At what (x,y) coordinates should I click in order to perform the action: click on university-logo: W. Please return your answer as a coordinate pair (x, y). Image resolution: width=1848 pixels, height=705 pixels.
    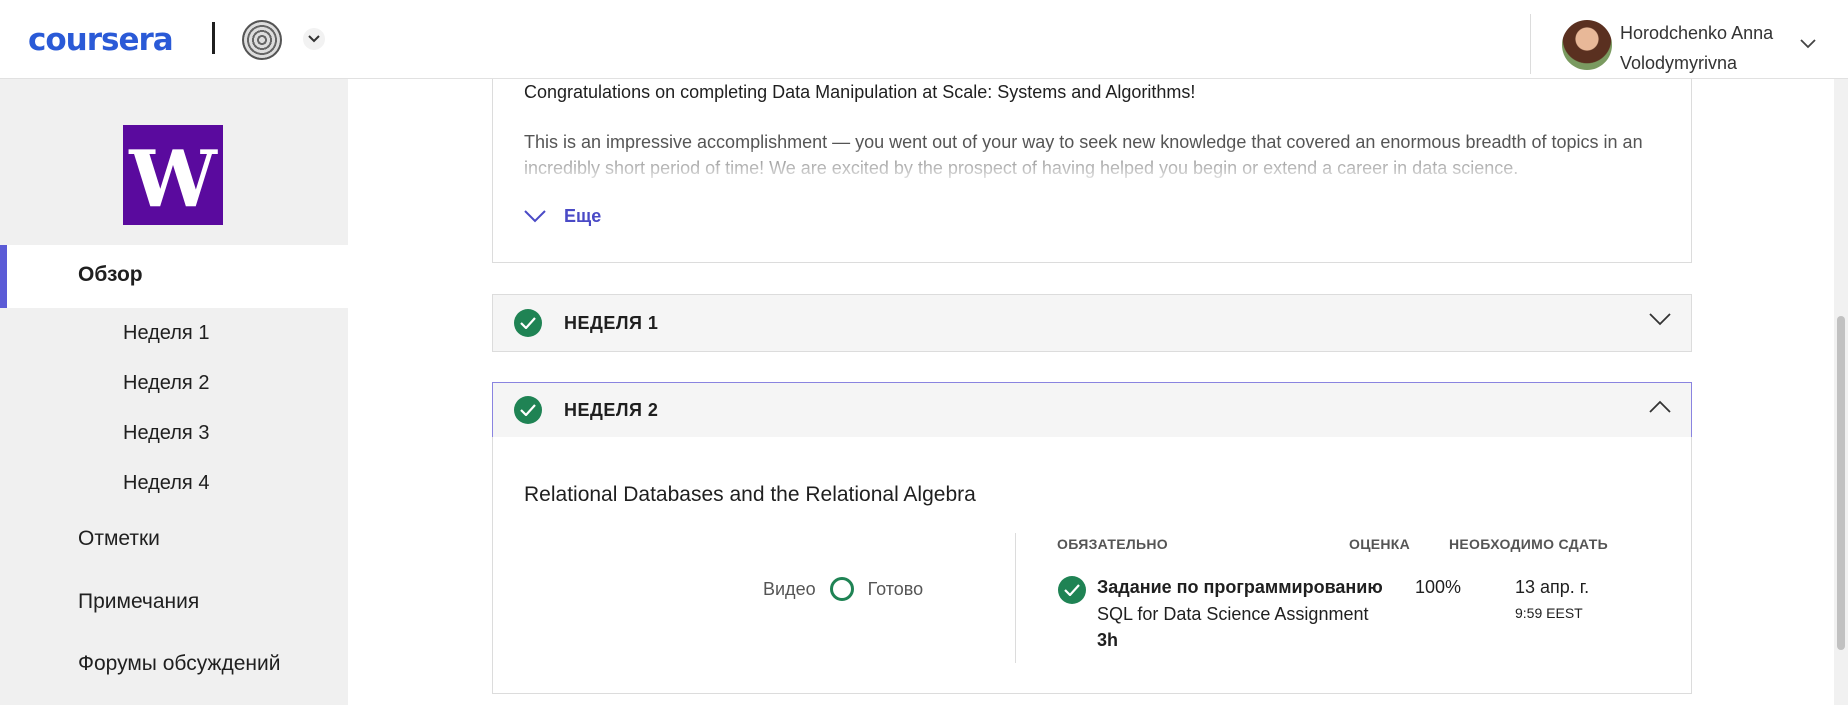
    Looking at the image, I should click on (173, 175).